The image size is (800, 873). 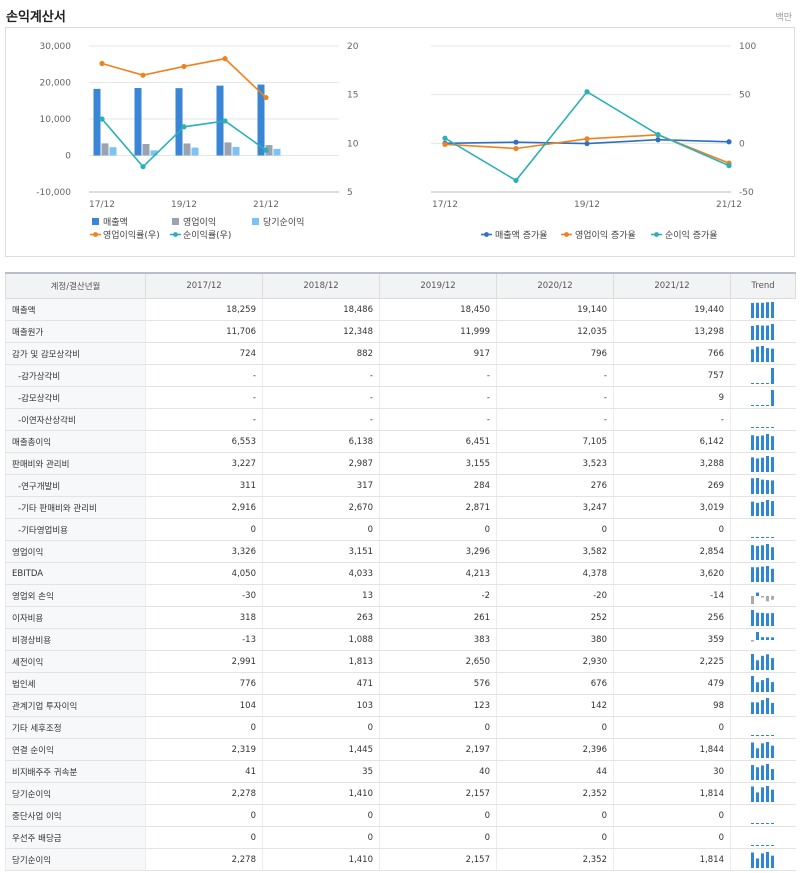 What do you see at coordinates (75, 837) in the screenshot?
I see `row-label: 우선주 배당금` at bounding box center [75, 837].